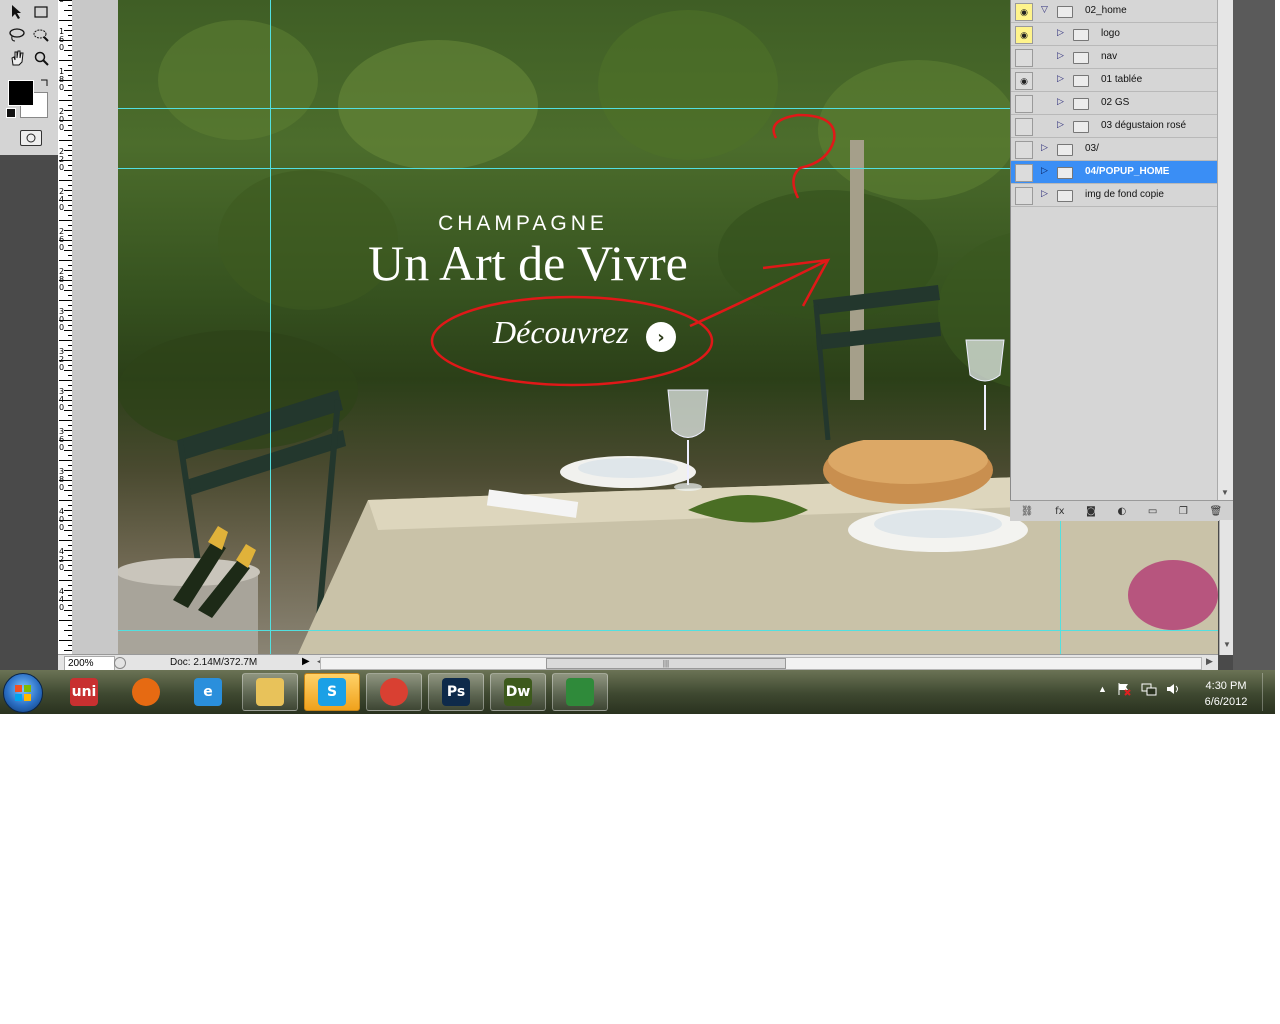 This screenshot has width=1280, height=1024. I want to click on volume-icon, so click(1173, 689).